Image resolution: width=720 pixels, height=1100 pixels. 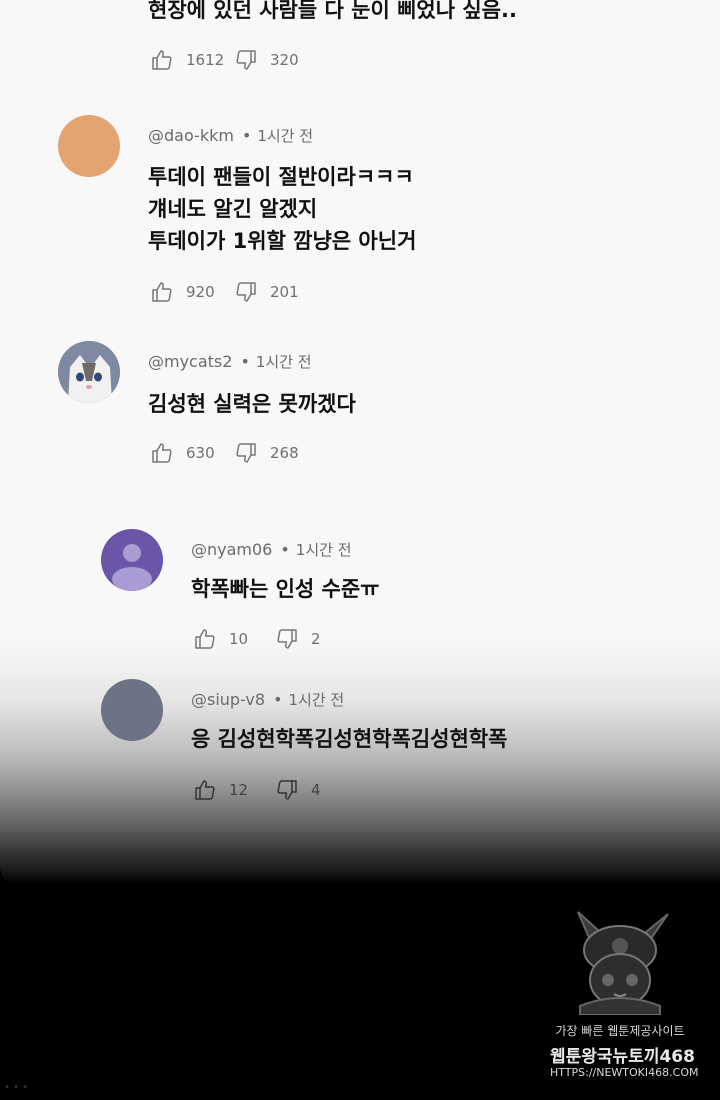 What do you see at coordinates (190, 361) in the screenshot?
I see `user-handle: @mycats2` at bounding box center [190, 361].